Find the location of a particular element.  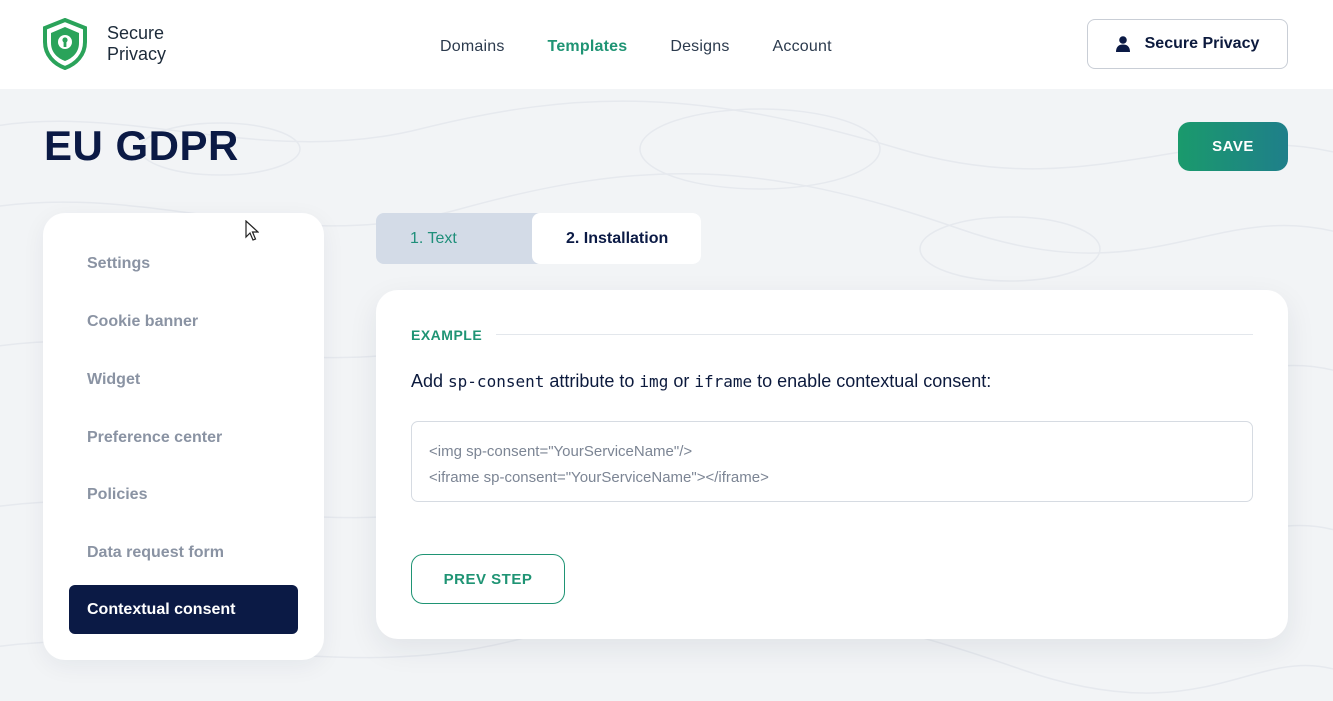

section-divider is located at coordinates (874, 334).